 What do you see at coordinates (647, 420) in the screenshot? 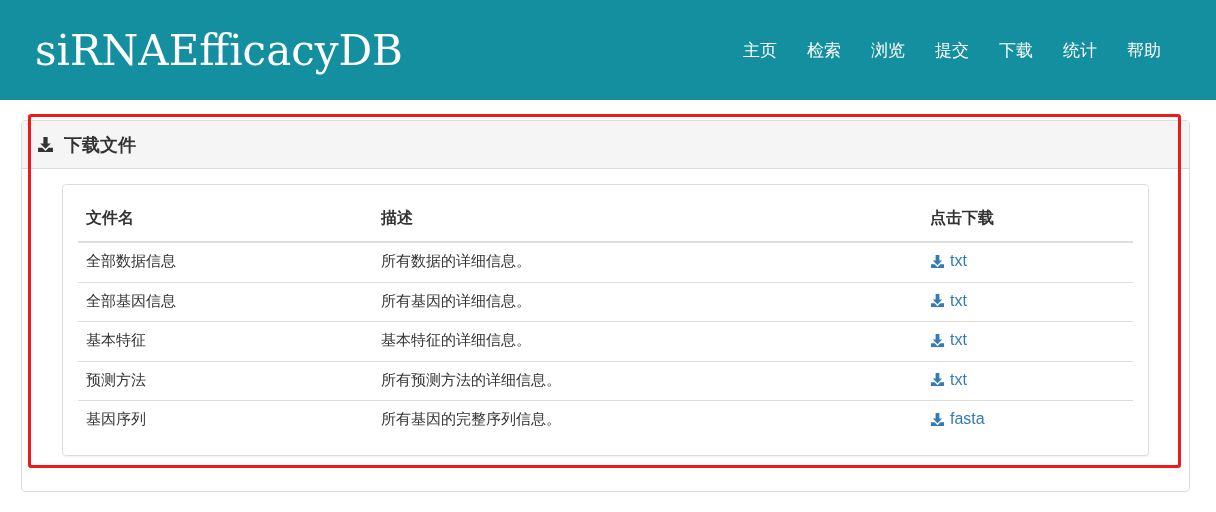
I see `table-cell: 所有基因的完整序列信息。` at bounding box center [647, 420].